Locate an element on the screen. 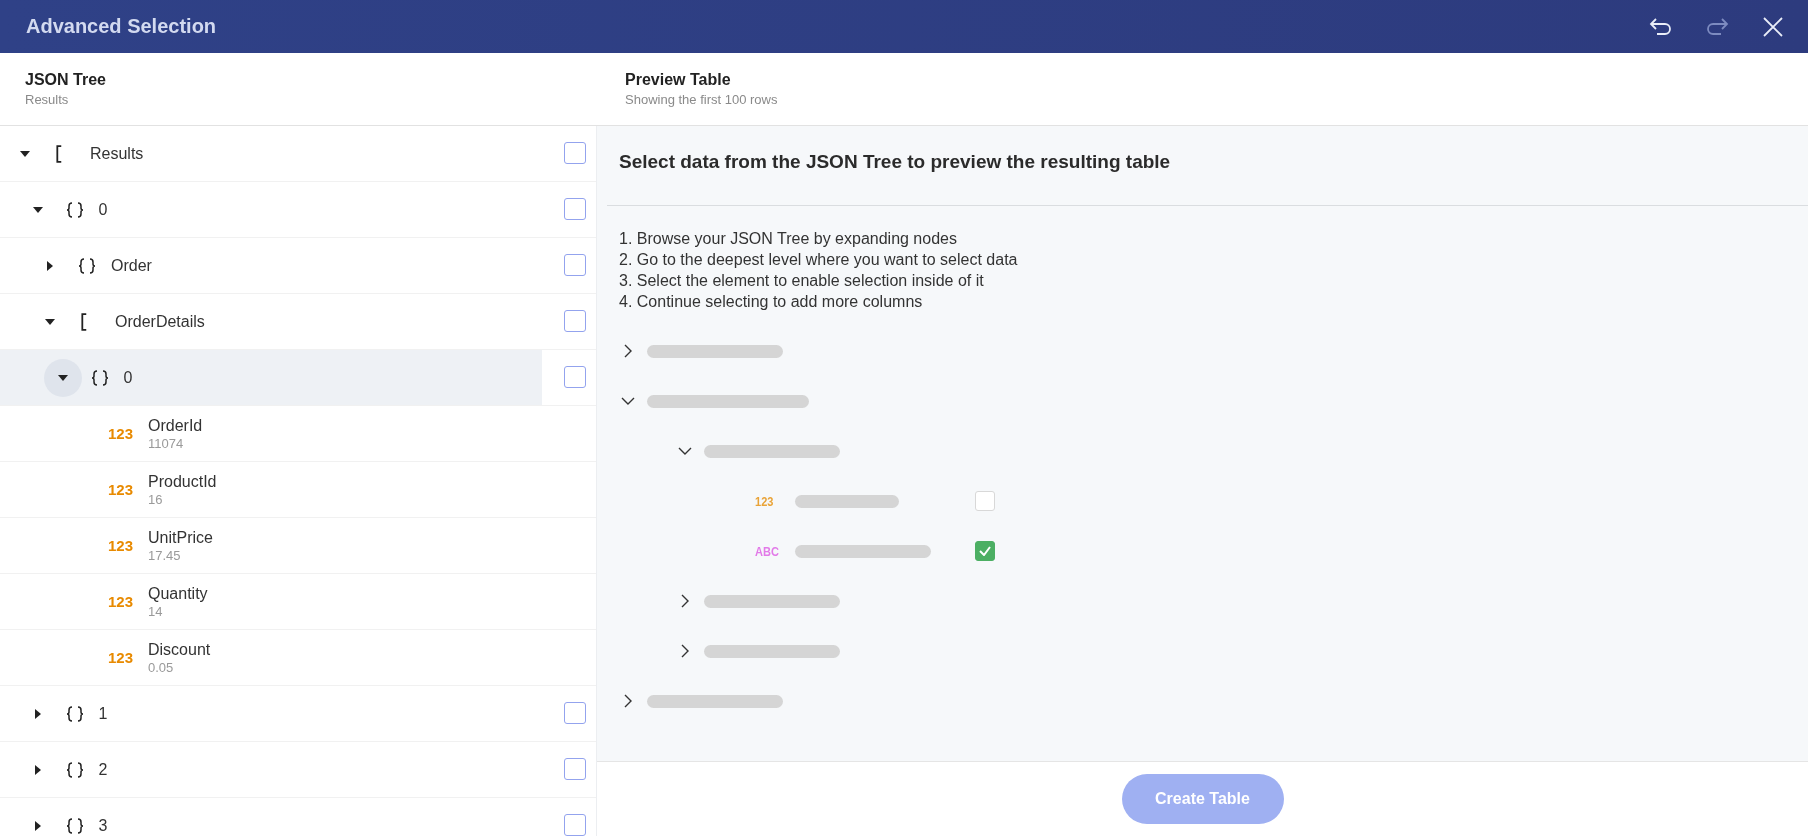 Image resolution: width=1808 pixels, height=836 pixels. instruction-step: 4. Continue selecting to add more columns is located at coordinates (1207, 301).